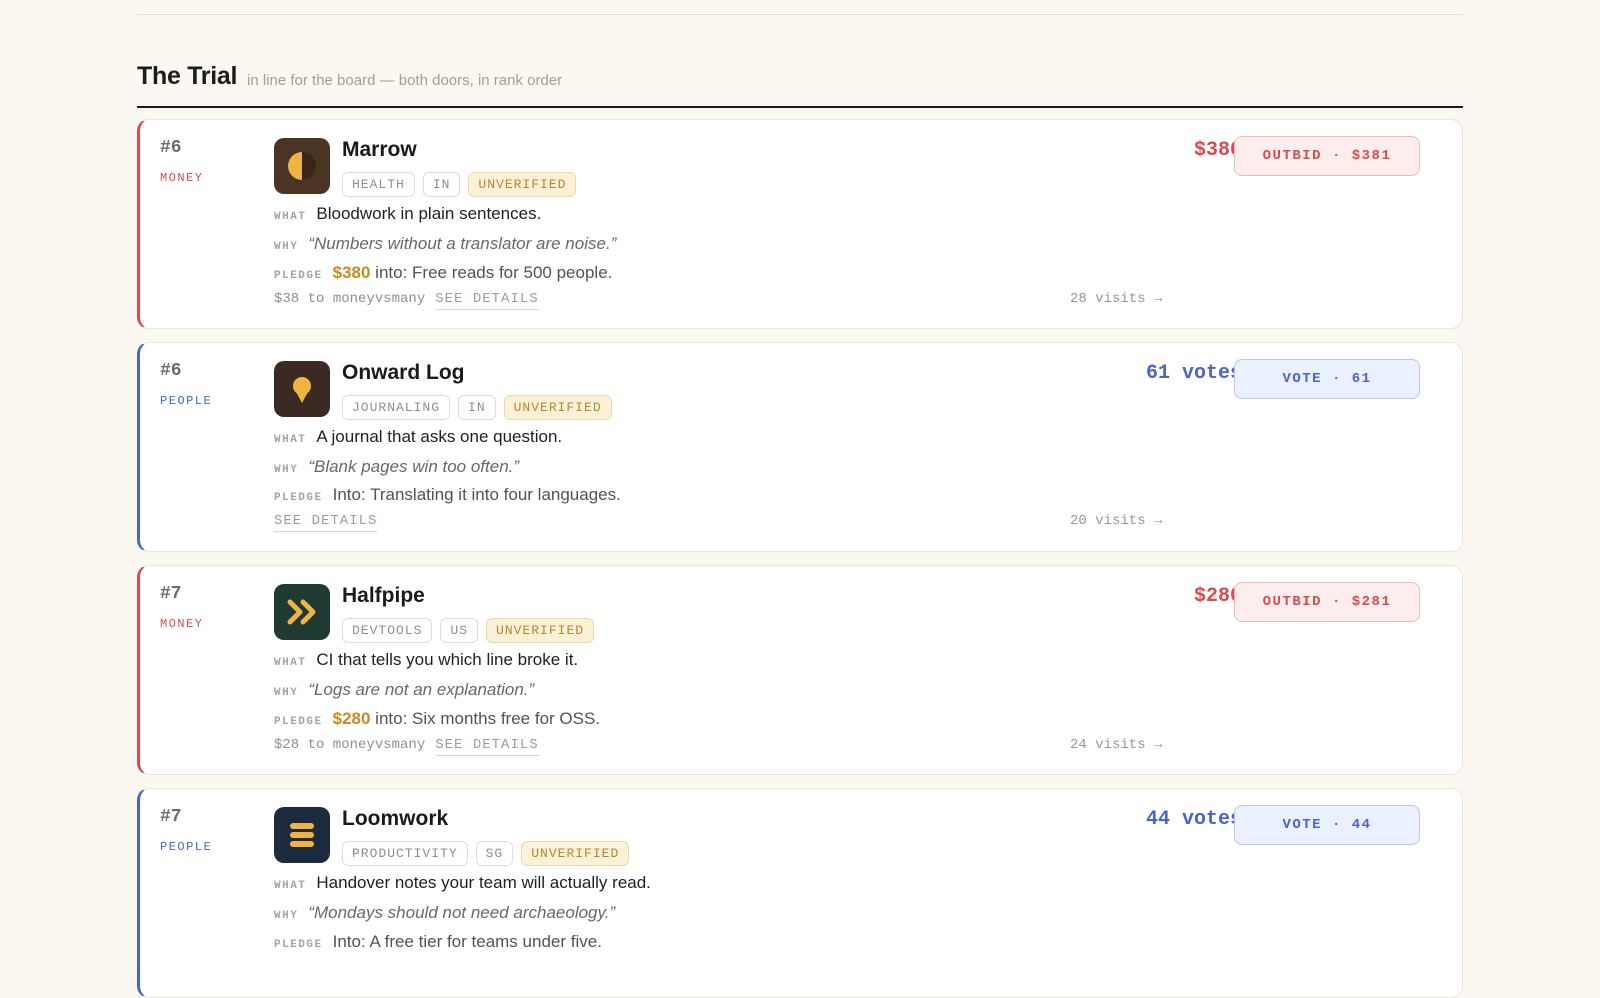  What do you see at coordinates (459, 630) in the screenshot?
I see `country-tag: US` at bounding box center [459, 630].